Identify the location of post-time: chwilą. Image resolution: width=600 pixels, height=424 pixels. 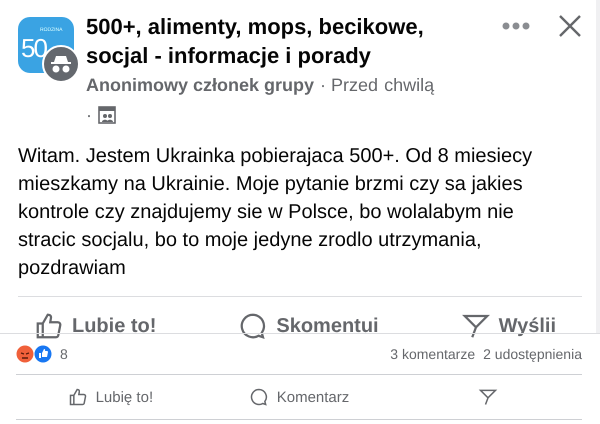
(409, 85).